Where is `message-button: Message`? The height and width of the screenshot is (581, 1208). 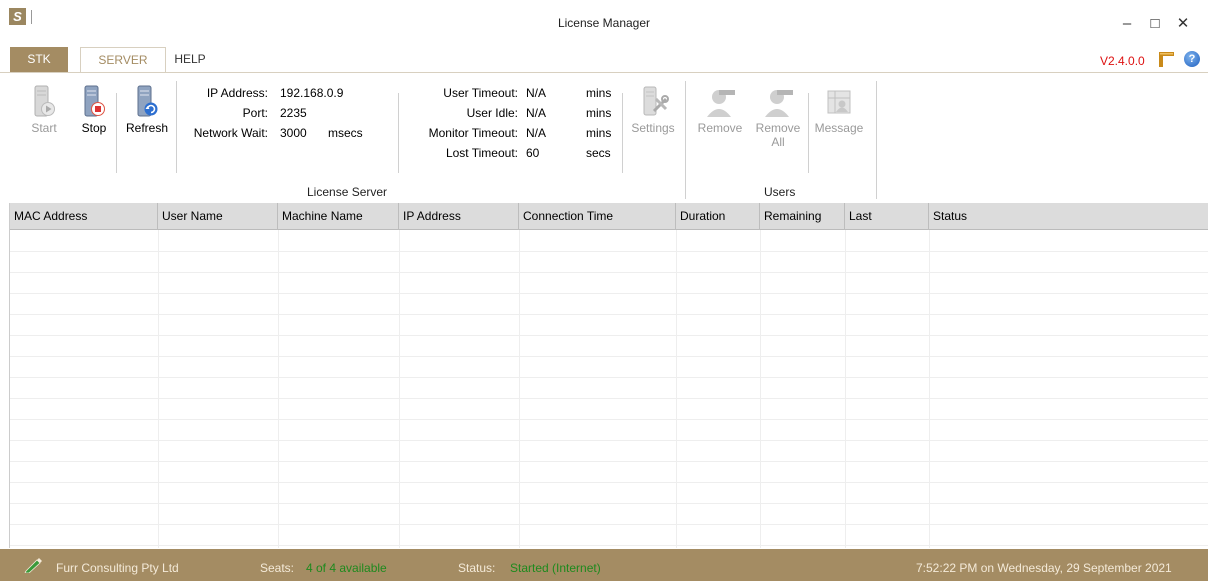
message-button: Message is located at coordinates (839, 110).